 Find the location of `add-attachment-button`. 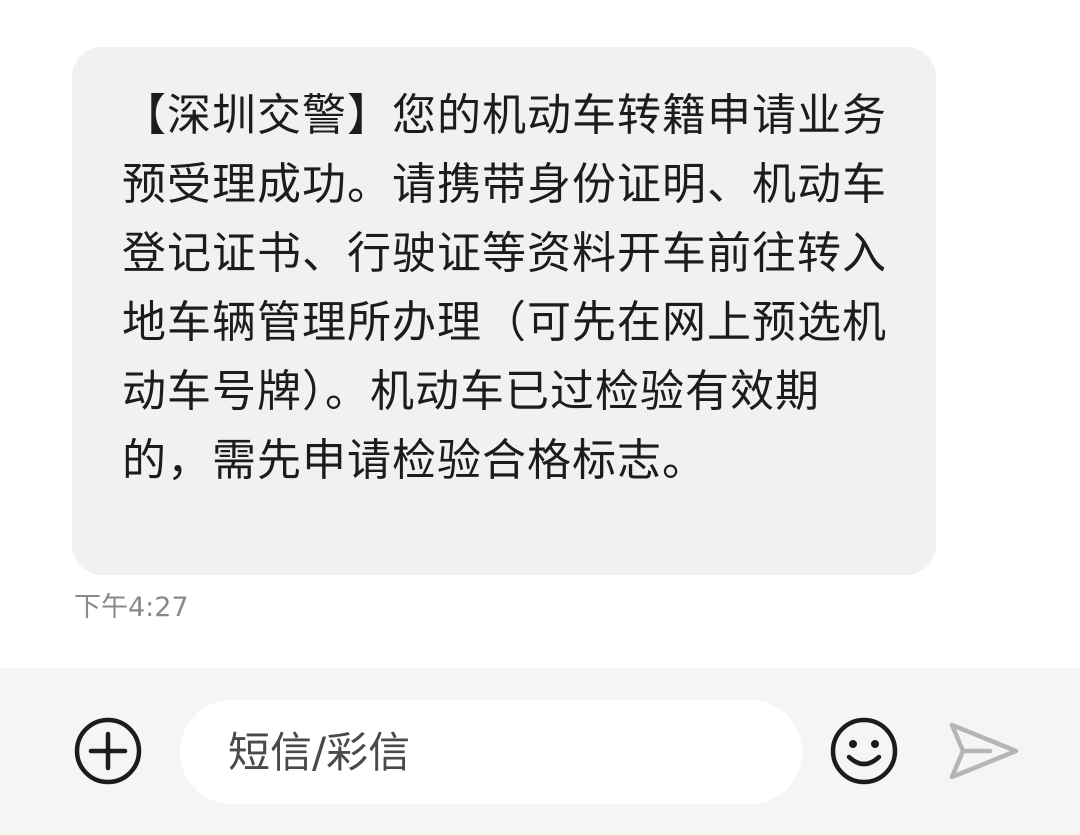

add-attachment-button is located at coordinates (108, 751).